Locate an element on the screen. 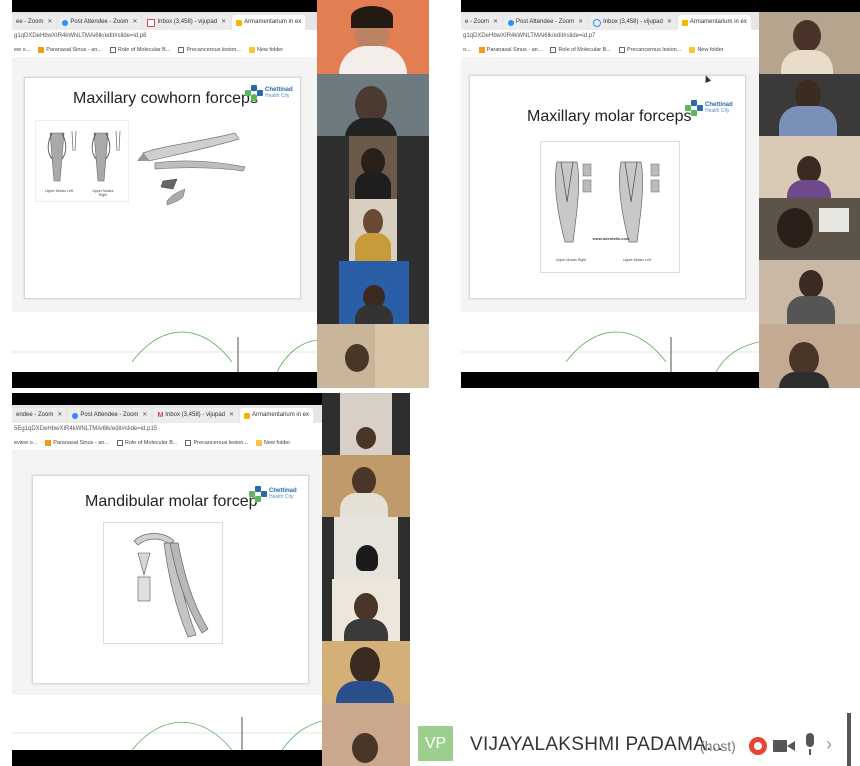 The height and width of the screenshot is (766, 860). tab-zoom: ee - Zoom ✕ is located at coordinates (34, 22).